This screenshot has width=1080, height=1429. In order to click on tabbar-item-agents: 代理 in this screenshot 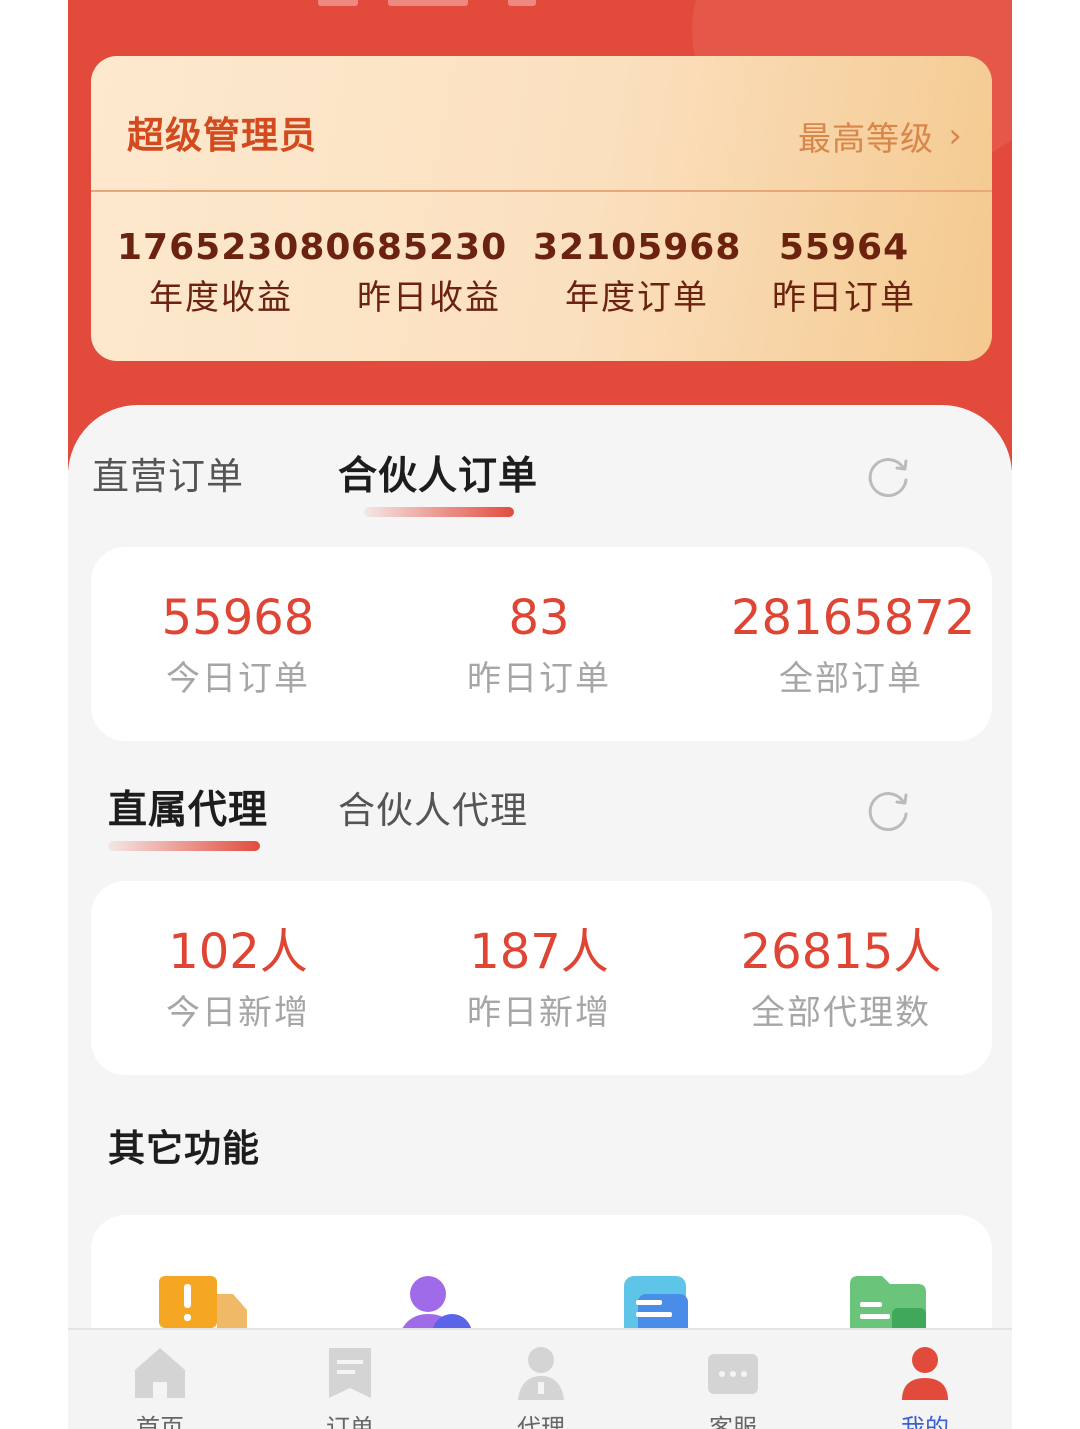, I will do `click(541, 1386)`.